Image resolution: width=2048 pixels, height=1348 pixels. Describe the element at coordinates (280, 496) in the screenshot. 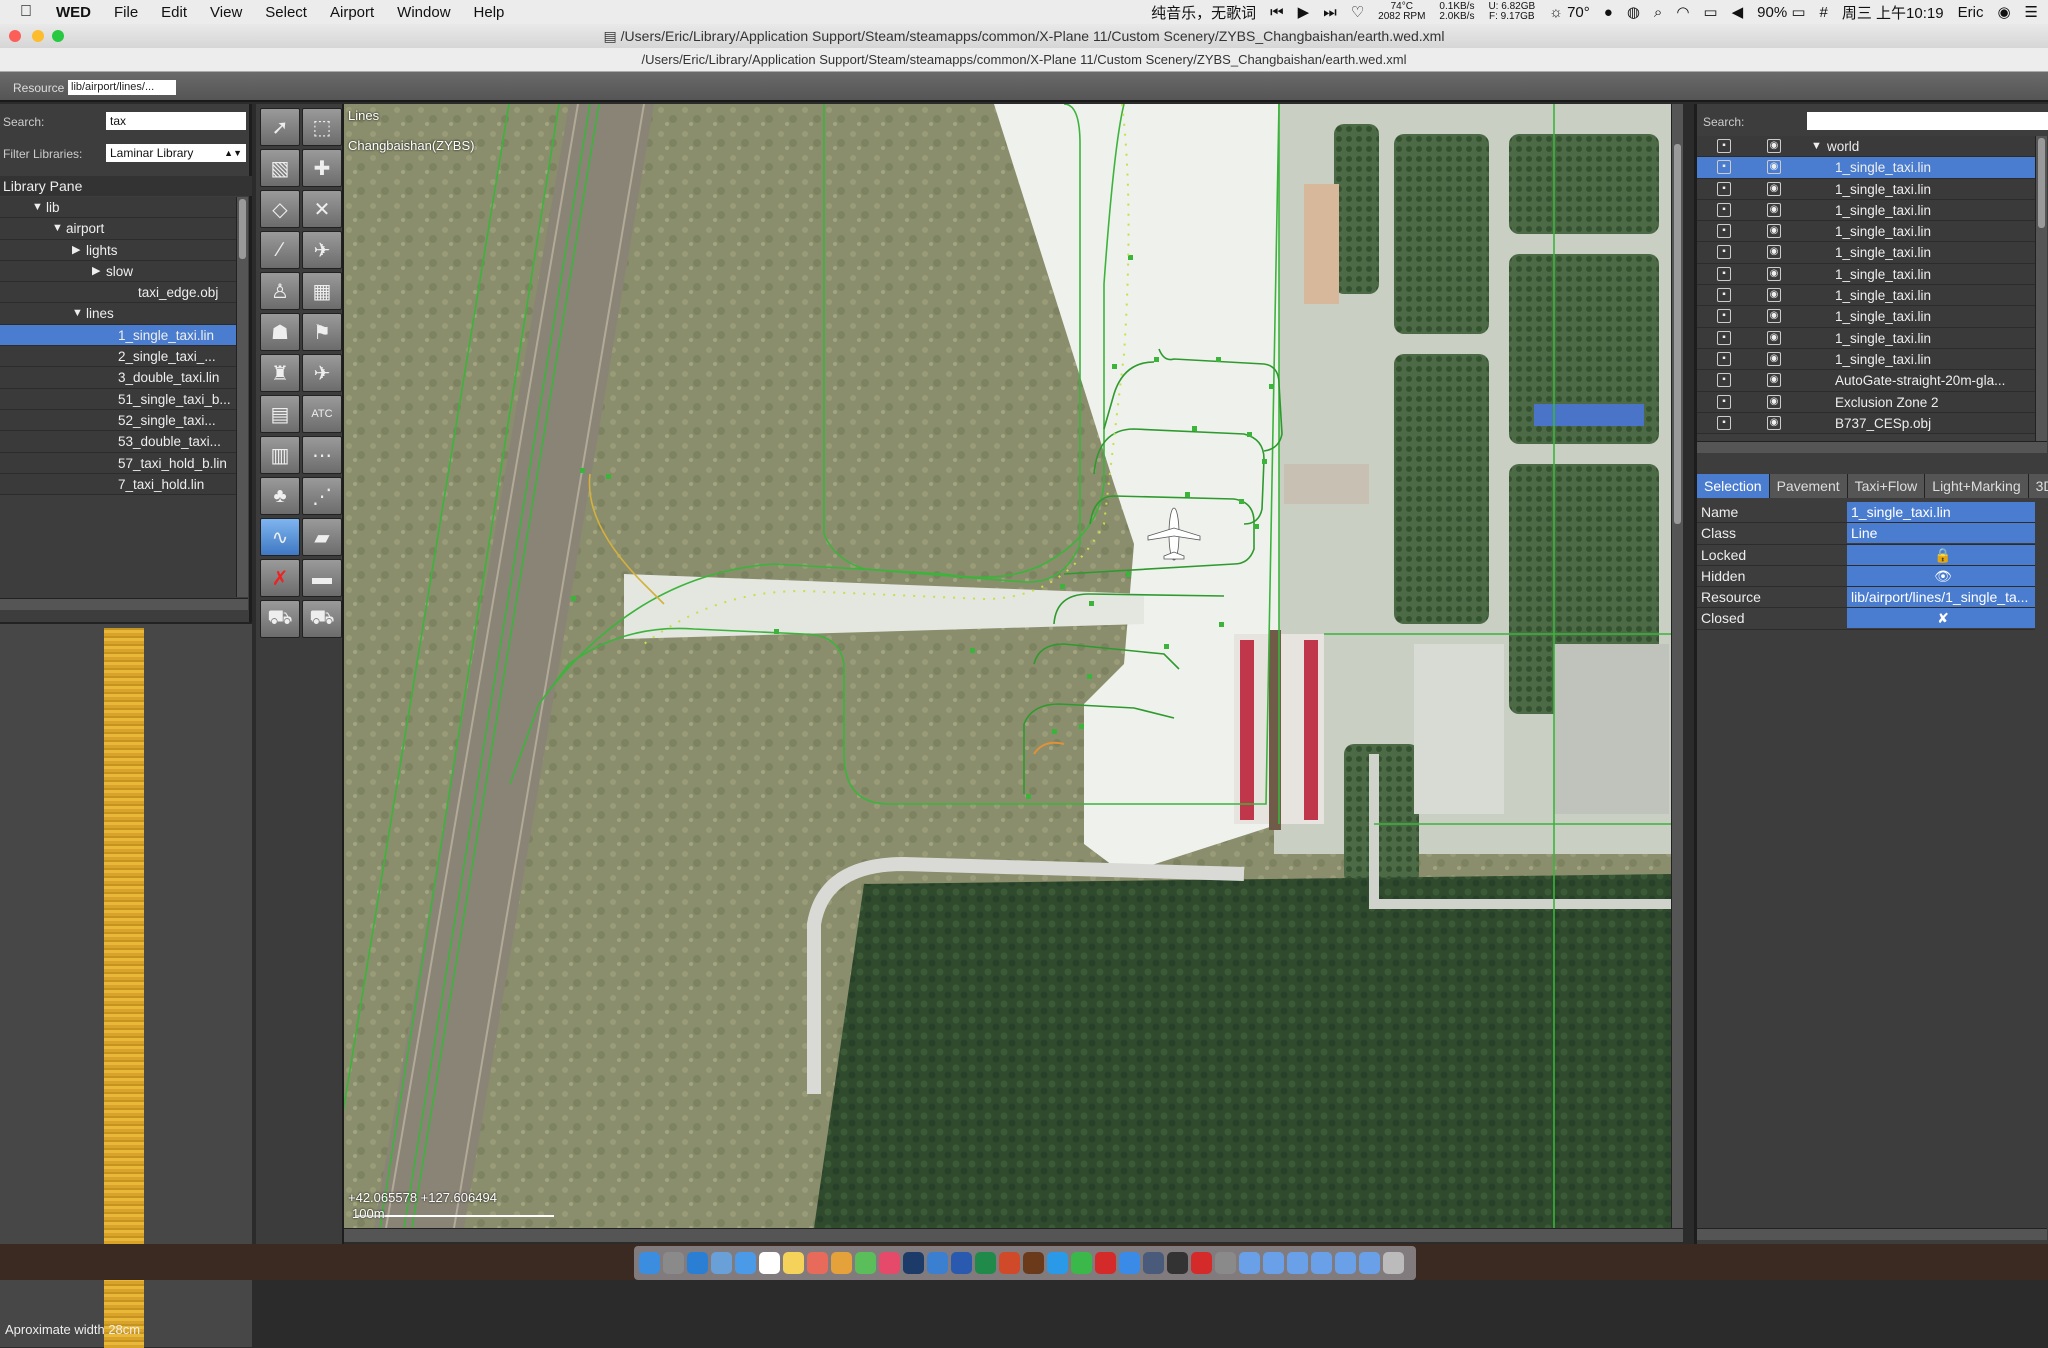

I see `forest-tool-icon: ♣` at that location.